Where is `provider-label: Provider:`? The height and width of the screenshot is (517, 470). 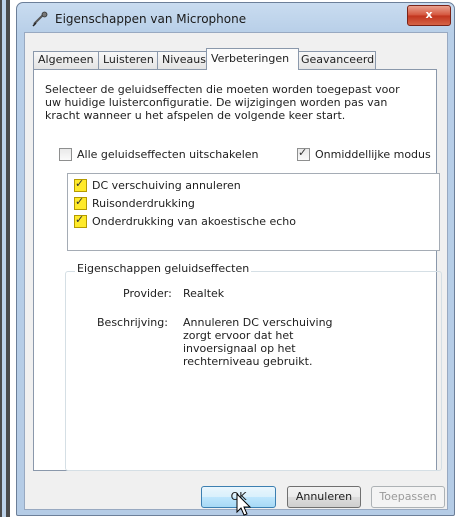 provider-label: Provider: is located at coordinates (147, 293).